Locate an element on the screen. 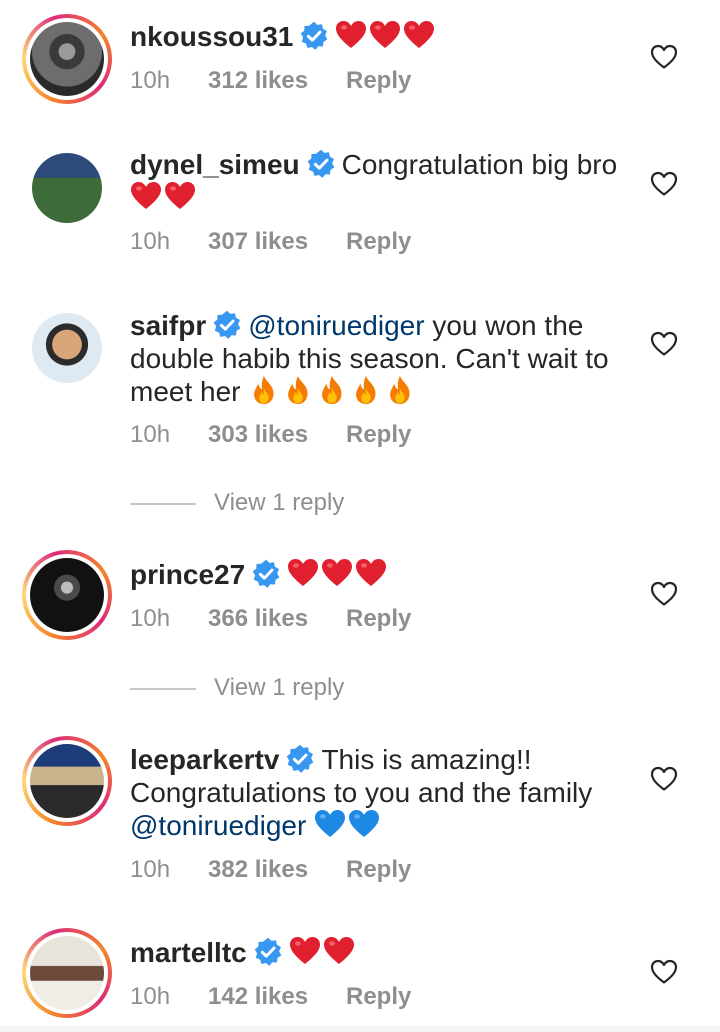 The height and width of the screenshot is (1032, 720). comment-likes-count: 382 likes is located at coordinates (277, 870).